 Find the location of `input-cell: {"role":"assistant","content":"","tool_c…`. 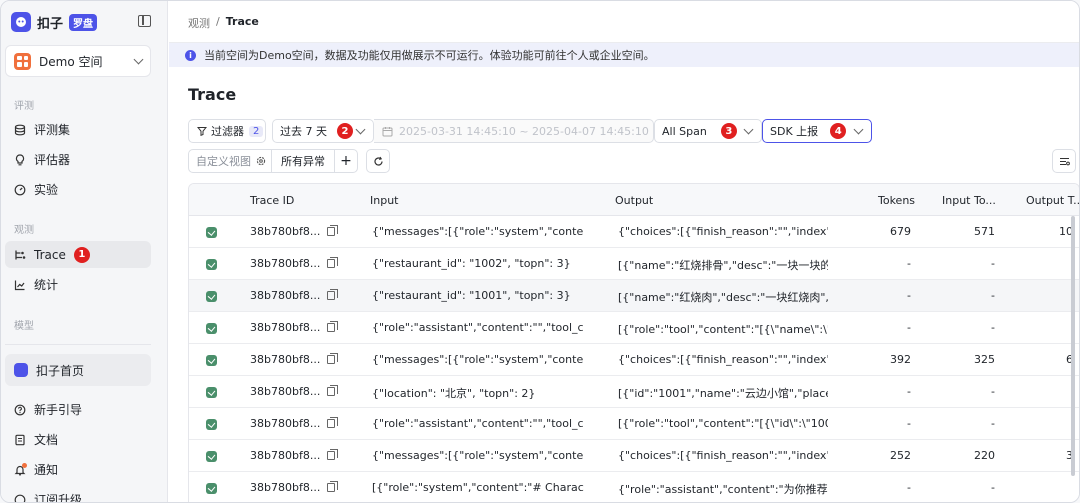

input-cell: {"role":"assistant","content":"","tool_c… is located at coordinates (478, 327).